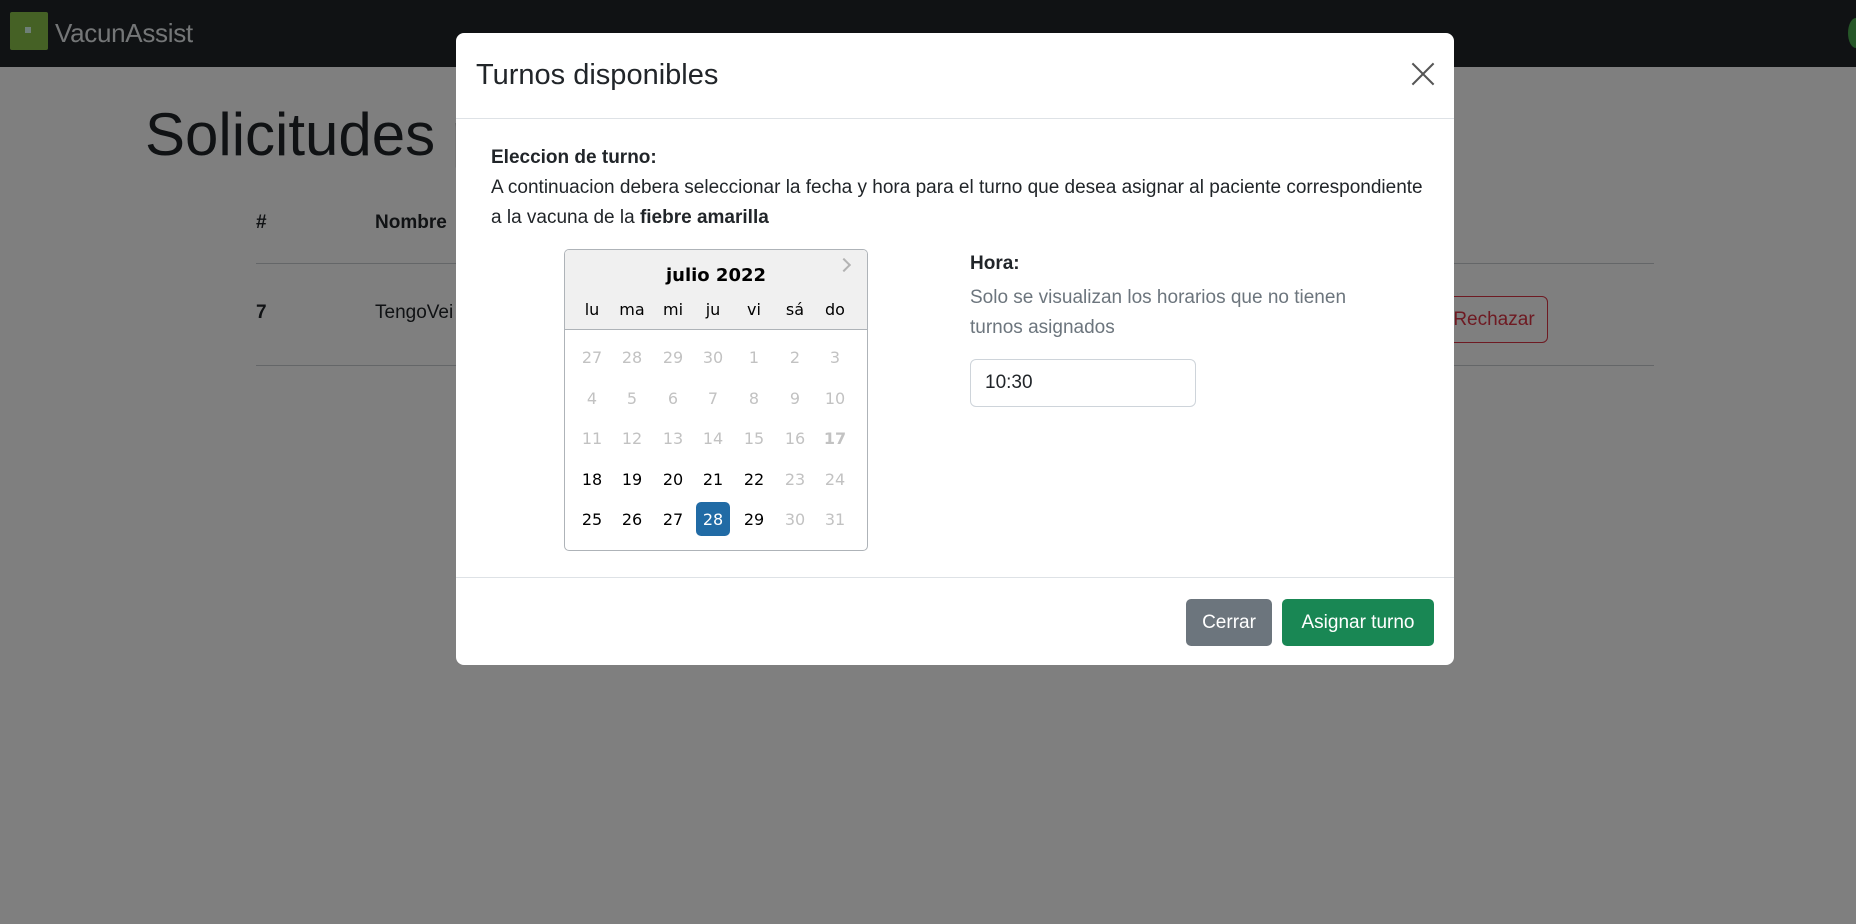 This screenshot has width=1856, height=924. I want to click on modal-header: Turnos disponibles, so click(955, 76).